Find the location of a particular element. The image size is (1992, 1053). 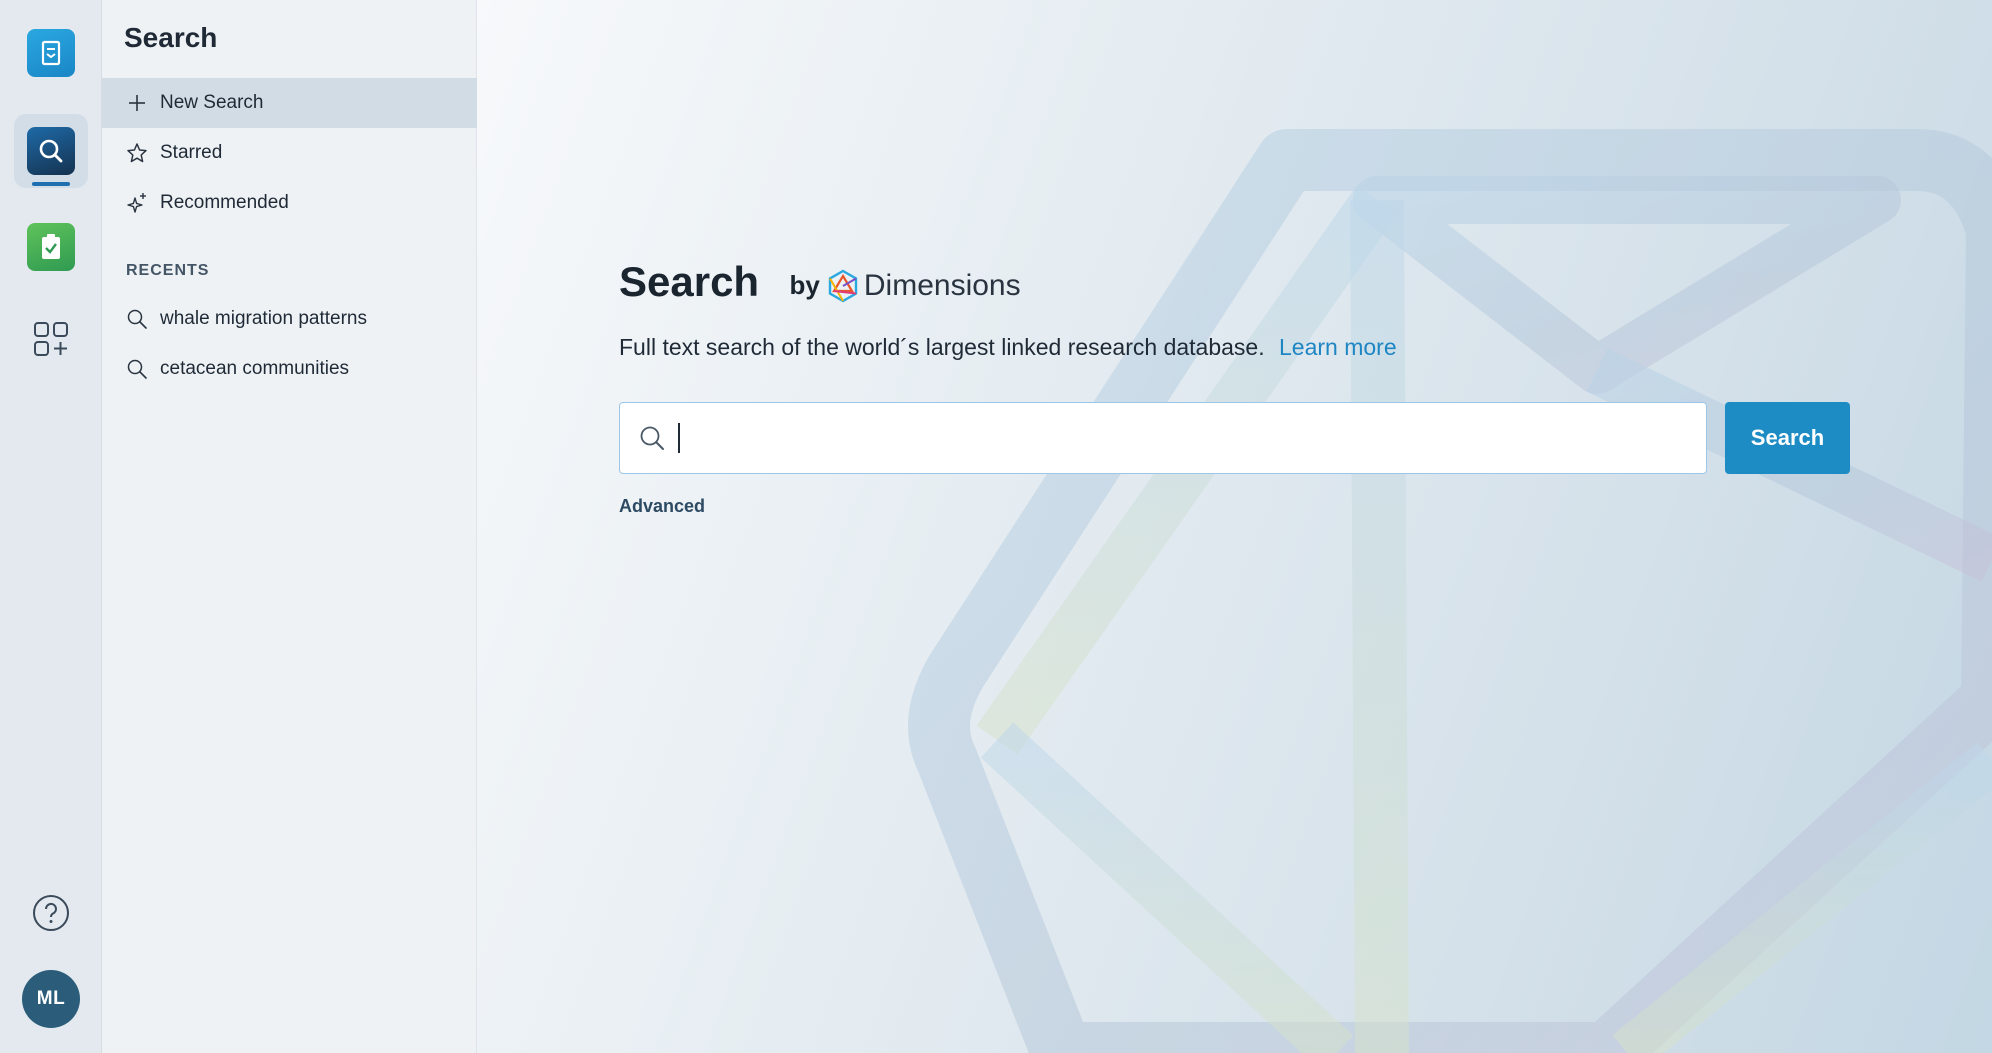

search-app-button is located at coordinates (51, 151).